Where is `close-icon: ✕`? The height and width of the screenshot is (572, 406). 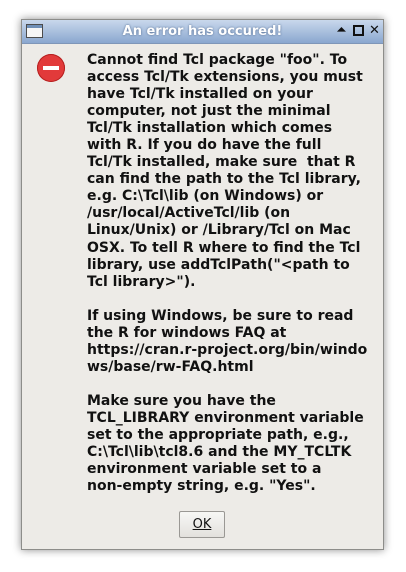 close-icon: ✕ is located at coordinates (374, 30).